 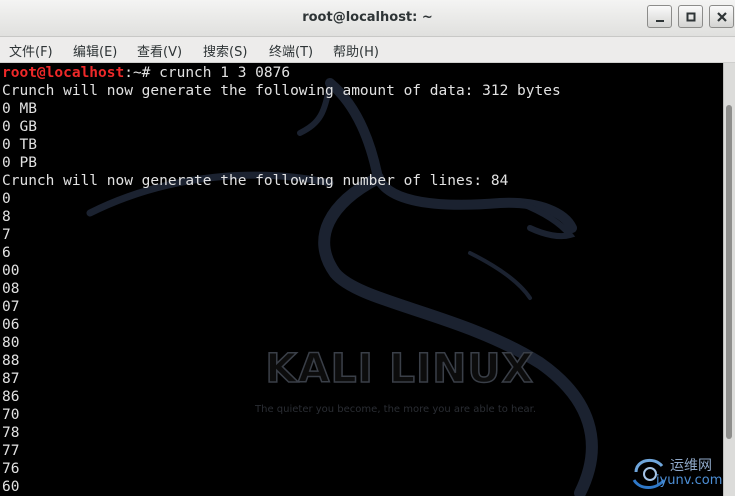 What do you see at coordinates (6, 253) in the screenshot?
I see `output-line: 6` at bounding box center [6, 253].